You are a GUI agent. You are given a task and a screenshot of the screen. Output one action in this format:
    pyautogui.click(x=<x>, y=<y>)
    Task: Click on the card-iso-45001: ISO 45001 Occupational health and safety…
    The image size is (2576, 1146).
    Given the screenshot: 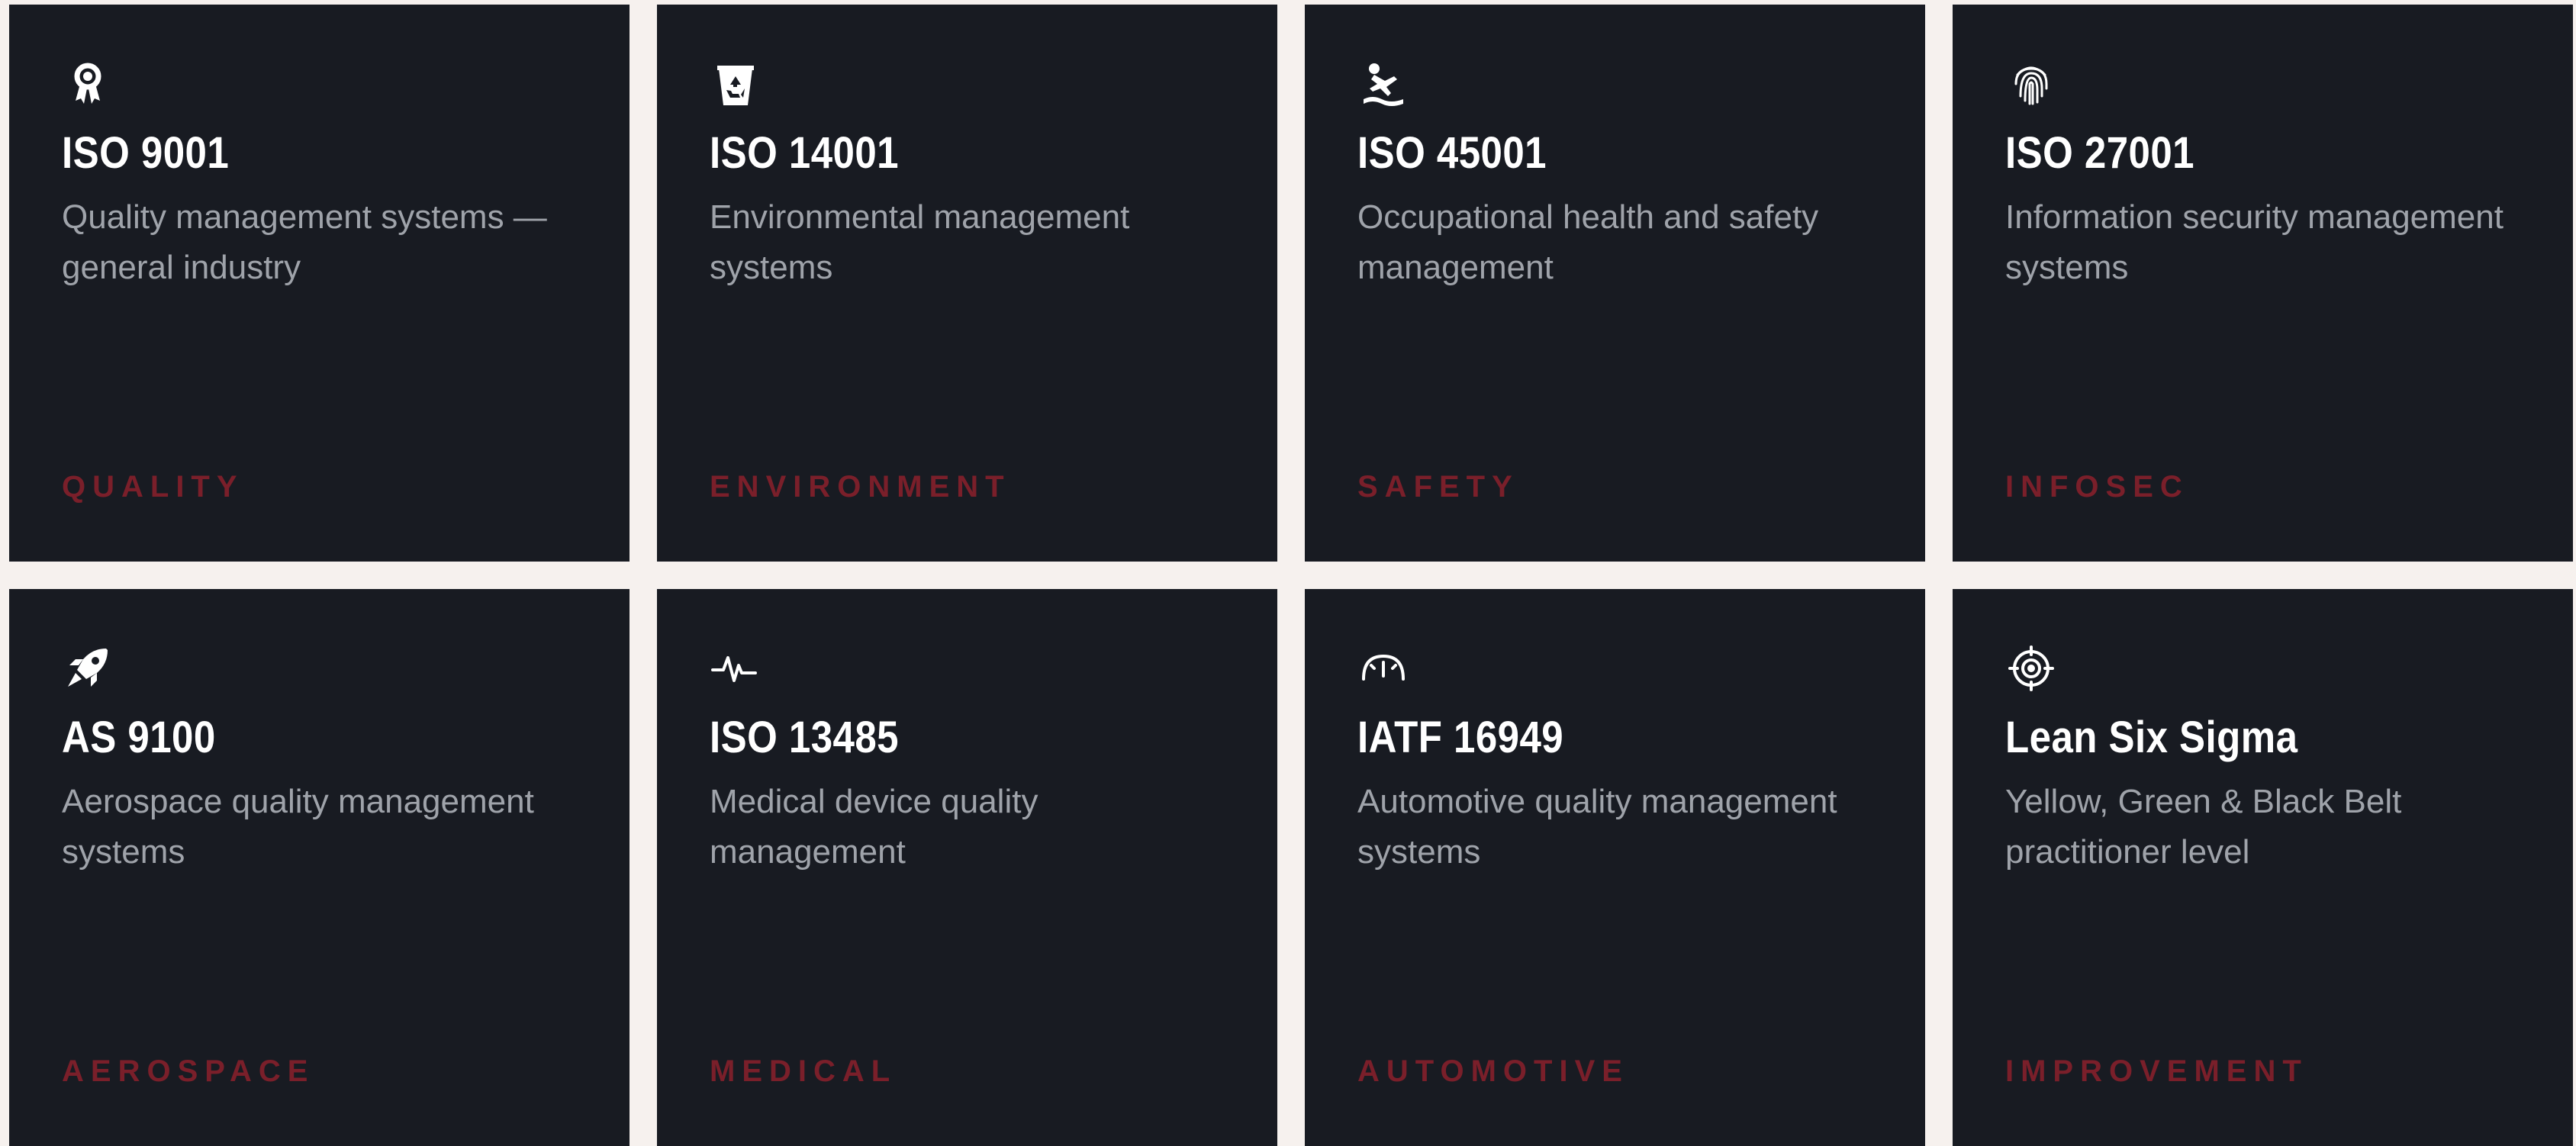 What is the action you would take?
    pyautogui.click(x=1615, y=283)
    